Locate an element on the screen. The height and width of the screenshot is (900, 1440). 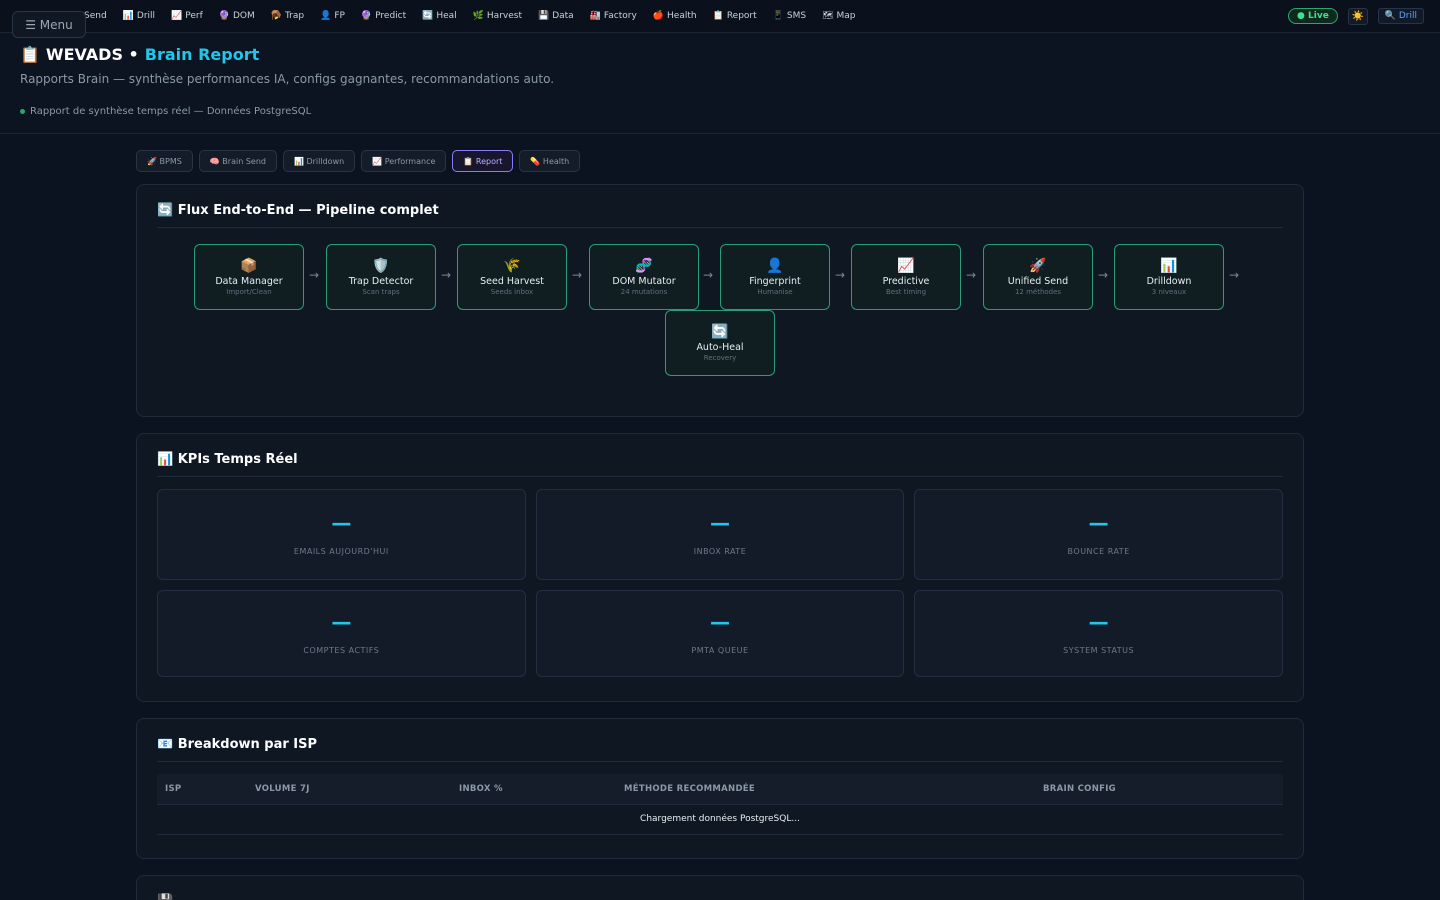
title-accent: Brain Report is located at coordinates (202, 54).